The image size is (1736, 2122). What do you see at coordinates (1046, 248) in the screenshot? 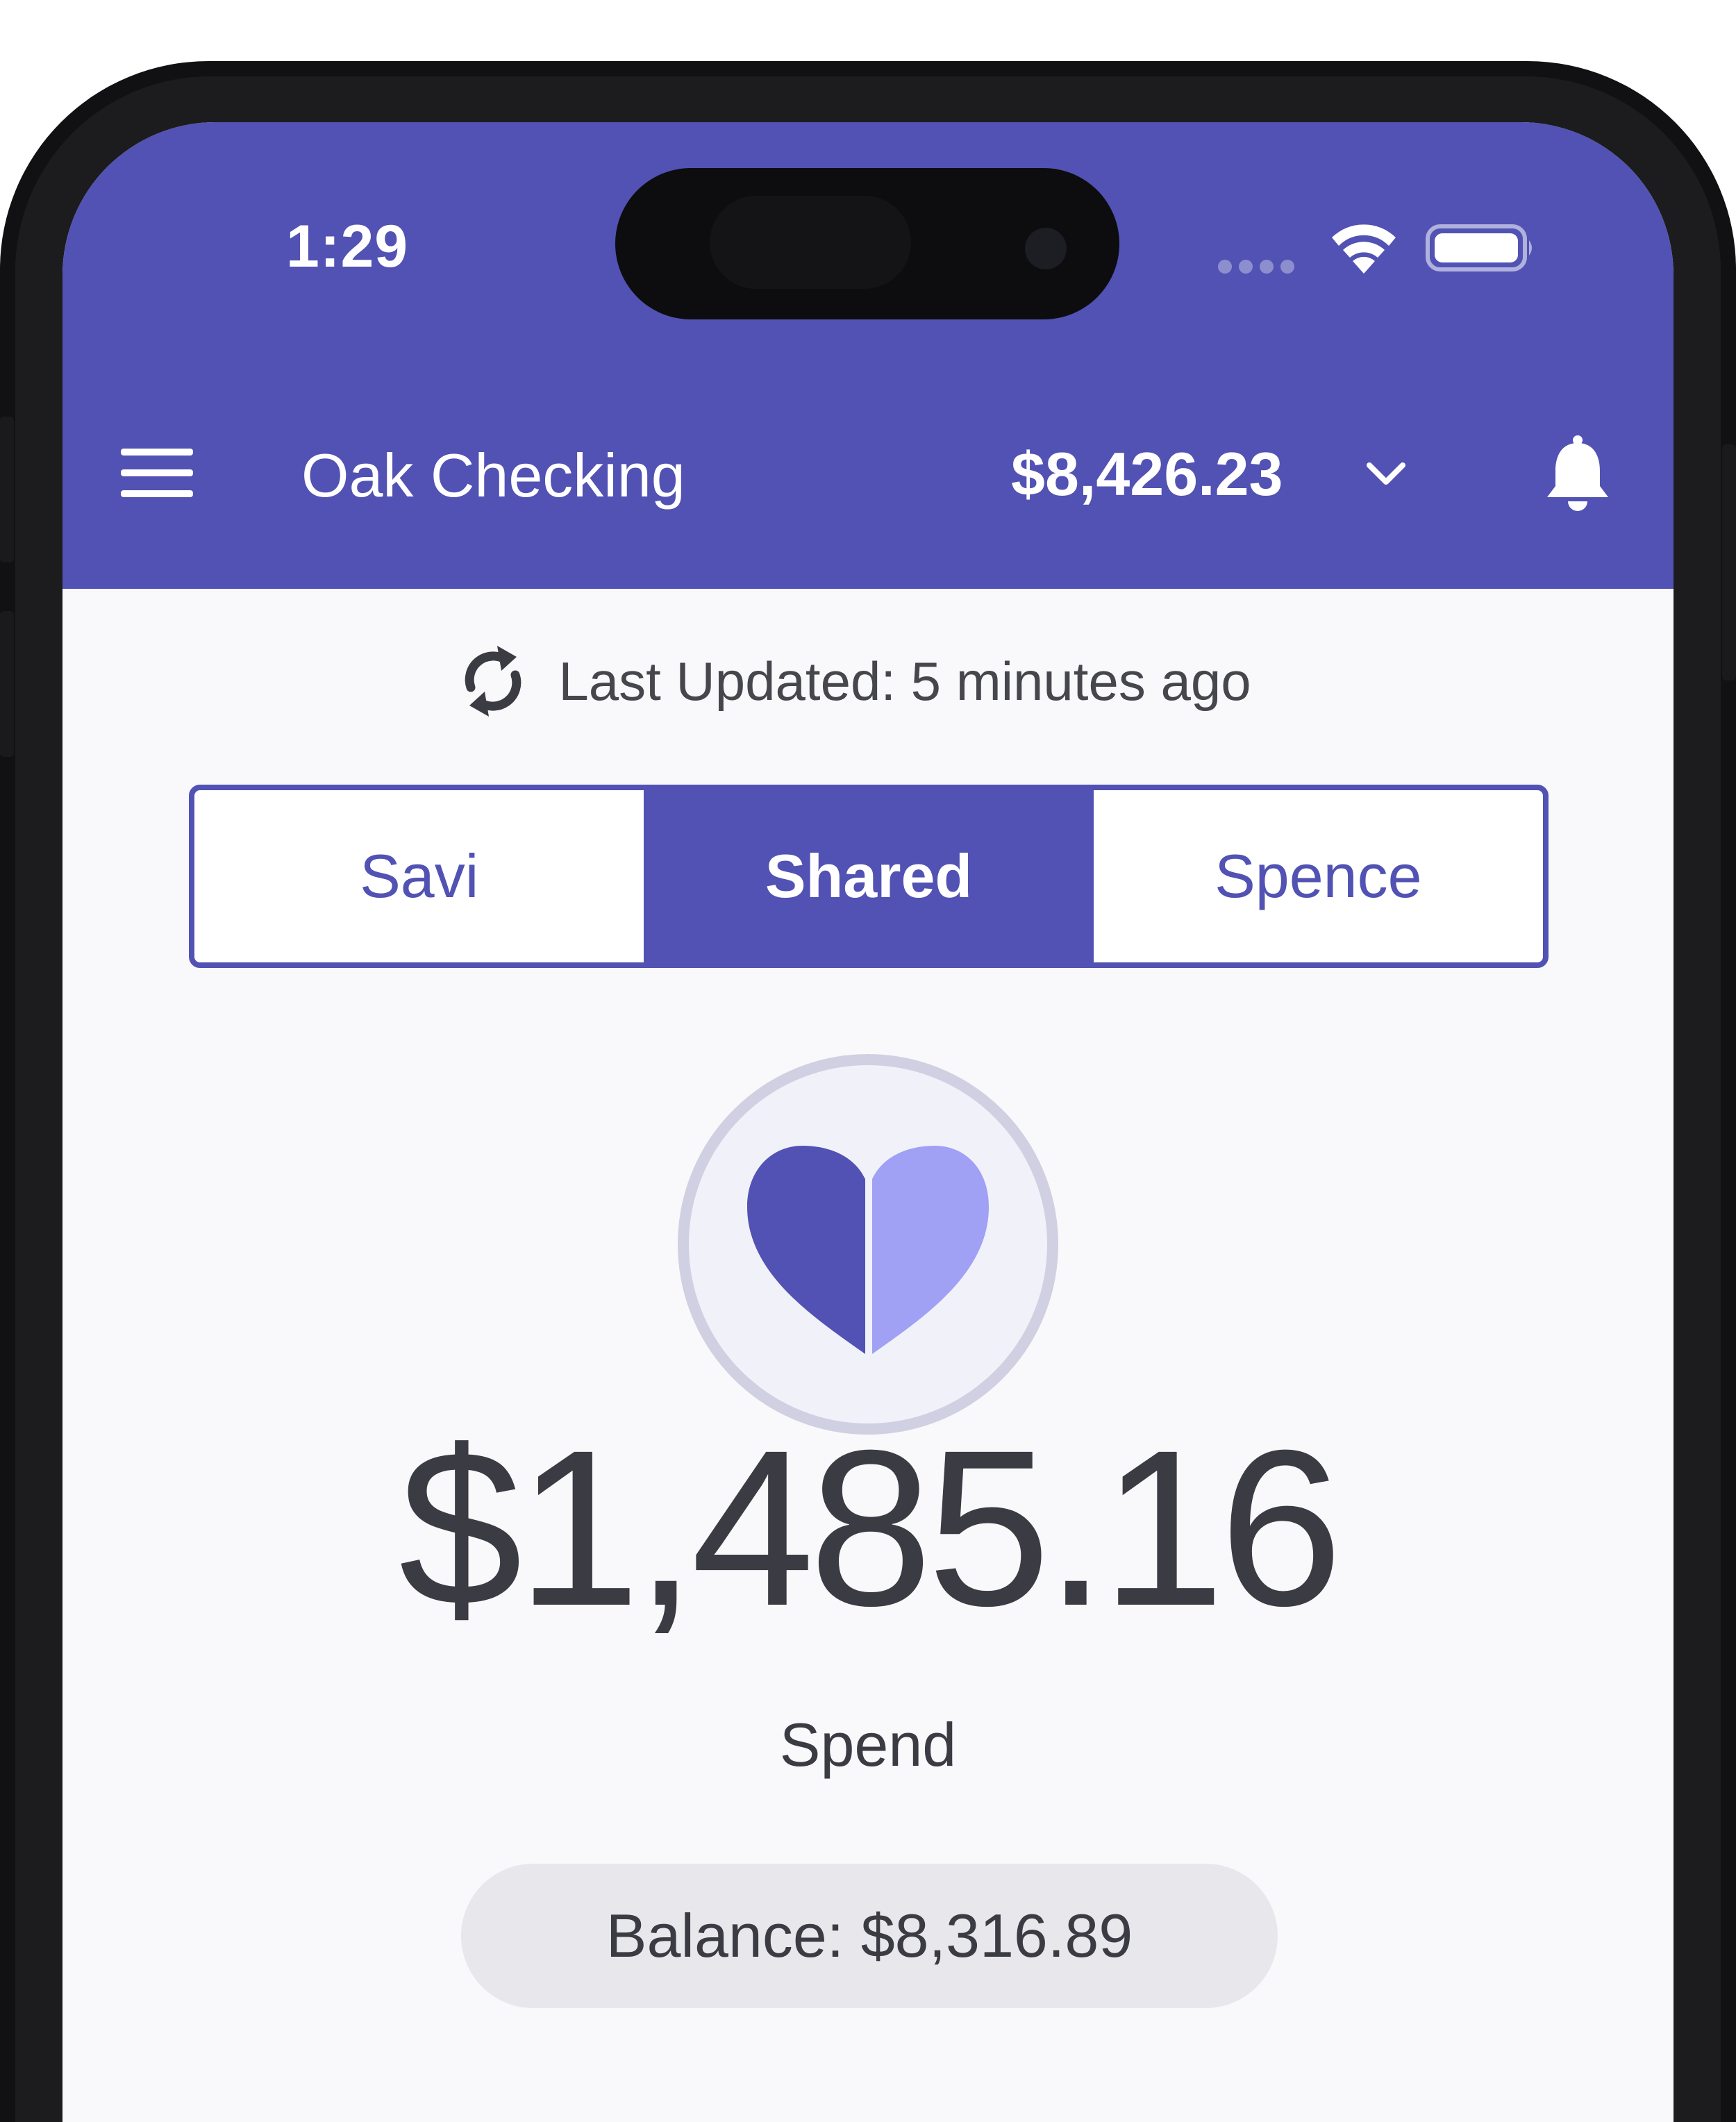
I see `front-camera` at bounding box center [1046, 248].